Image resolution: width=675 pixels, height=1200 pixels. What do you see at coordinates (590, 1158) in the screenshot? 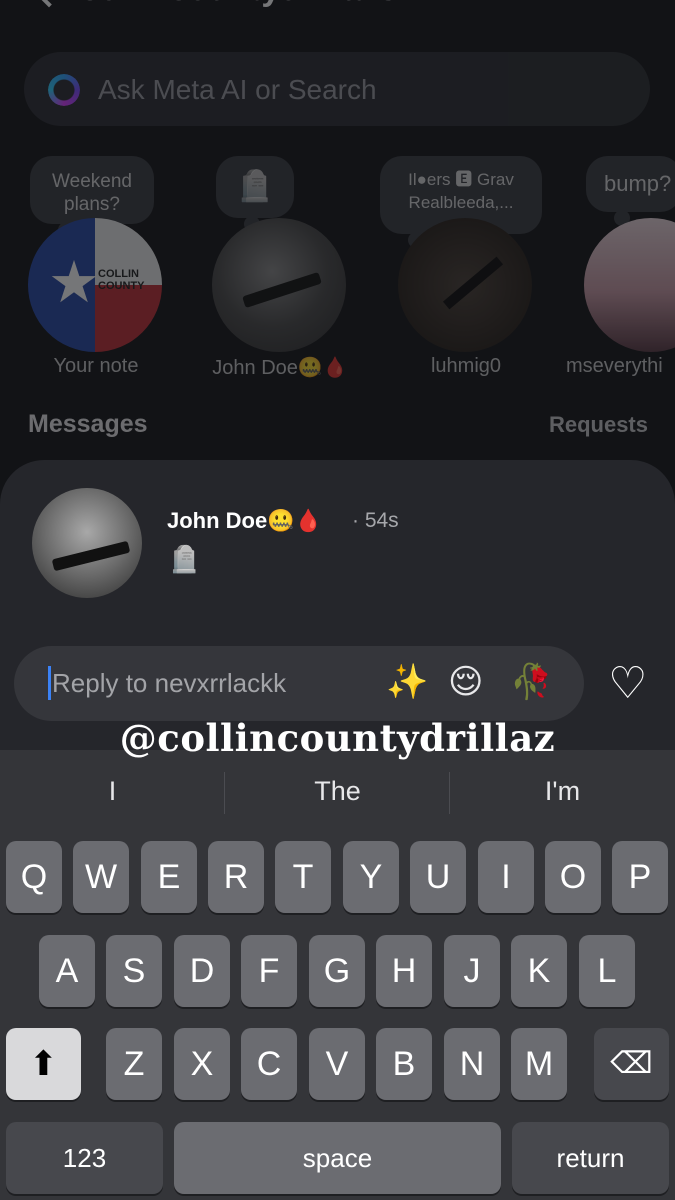
I see `return-key: return` at bounding box center [590, 1158].